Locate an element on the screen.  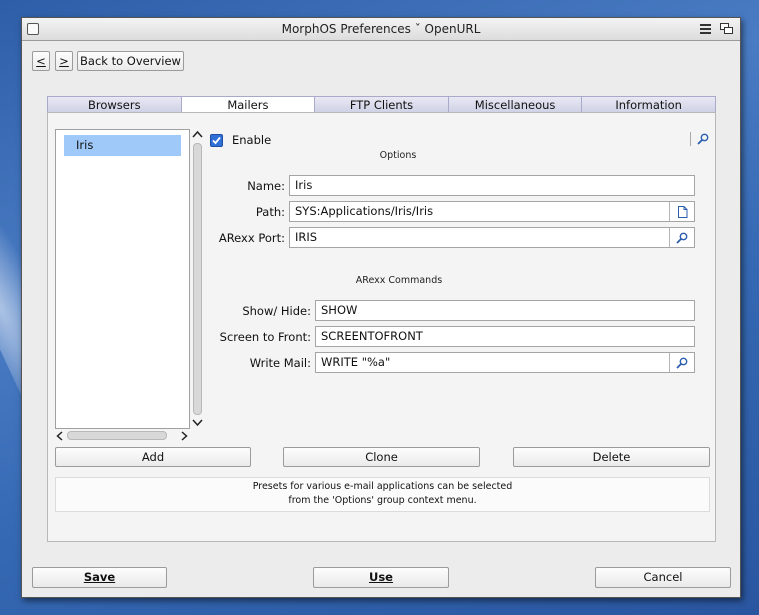
menu-icon is located at coordinates (705, 28).